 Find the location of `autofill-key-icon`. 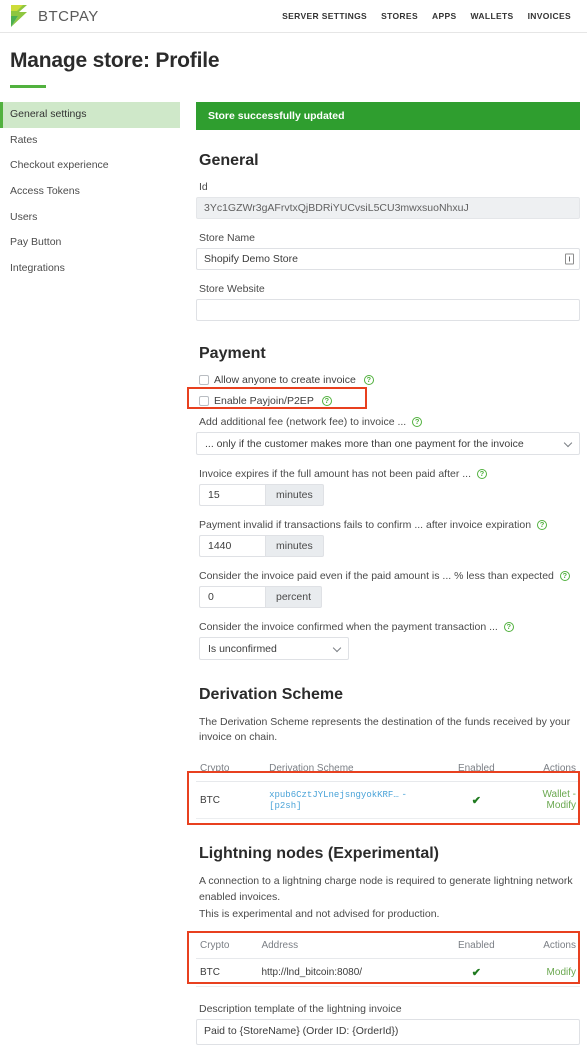

autofill-key-icon is located at coordinates (569, 259).